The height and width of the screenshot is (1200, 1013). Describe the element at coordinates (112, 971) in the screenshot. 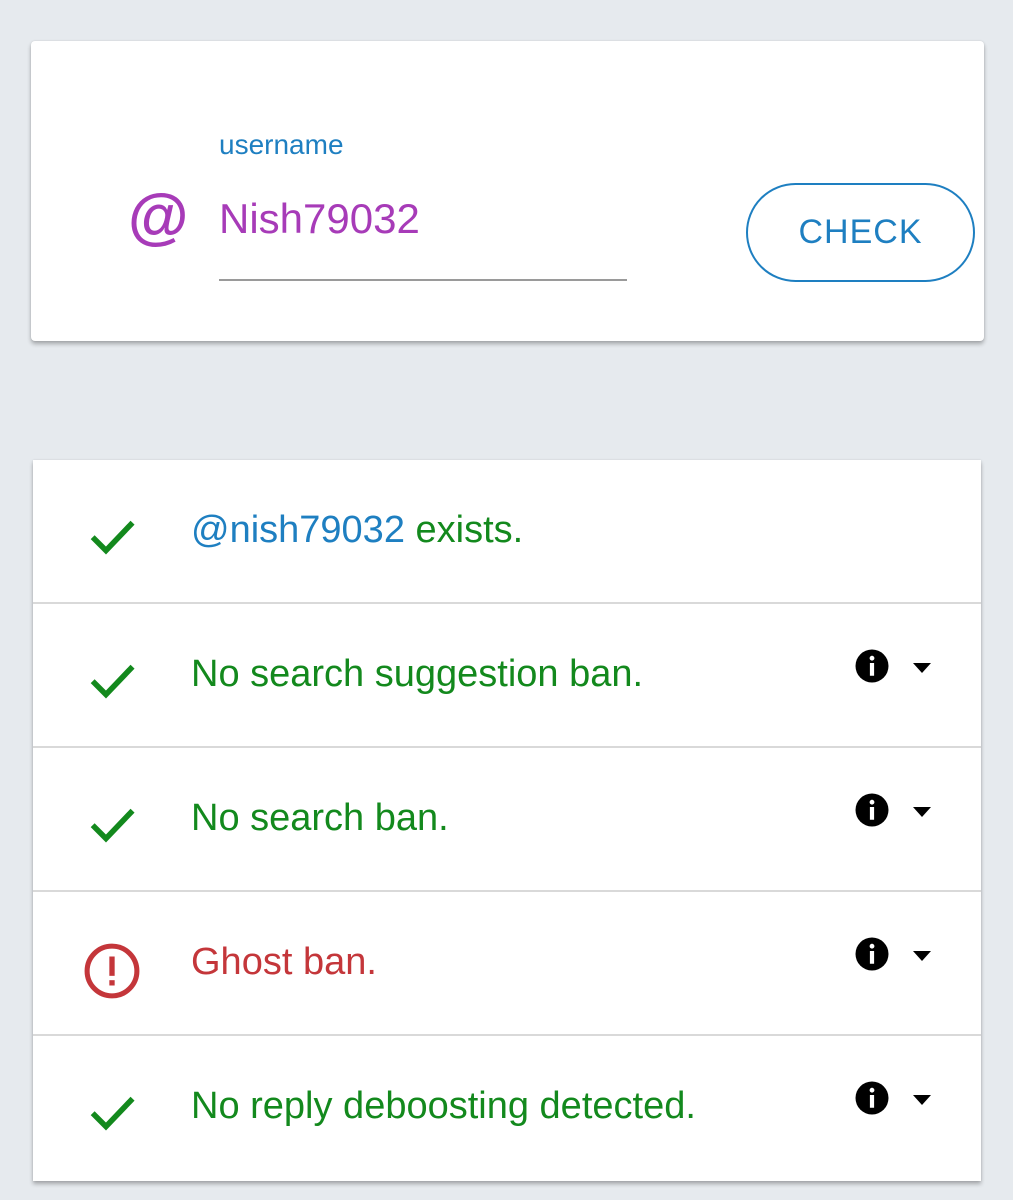

I see `alert-circle-icon` at that location.